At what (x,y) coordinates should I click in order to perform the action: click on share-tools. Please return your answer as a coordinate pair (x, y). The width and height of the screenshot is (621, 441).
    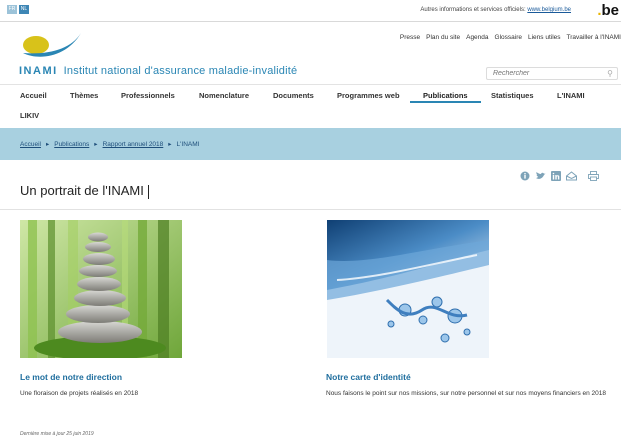
    Looking at the image, I should click on (559, 176).